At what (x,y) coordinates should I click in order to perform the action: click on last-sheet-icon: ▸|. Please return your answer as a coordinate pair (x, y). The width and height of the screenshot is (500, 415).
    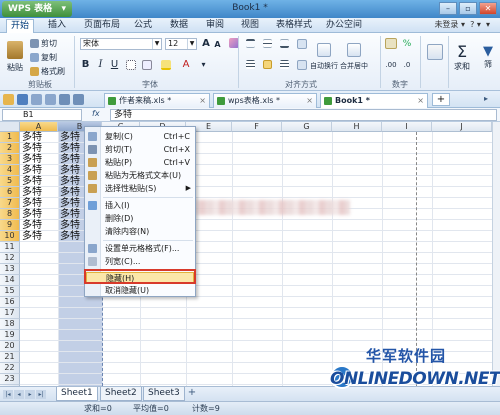
    Looking at the image, I should click on (41, 394).